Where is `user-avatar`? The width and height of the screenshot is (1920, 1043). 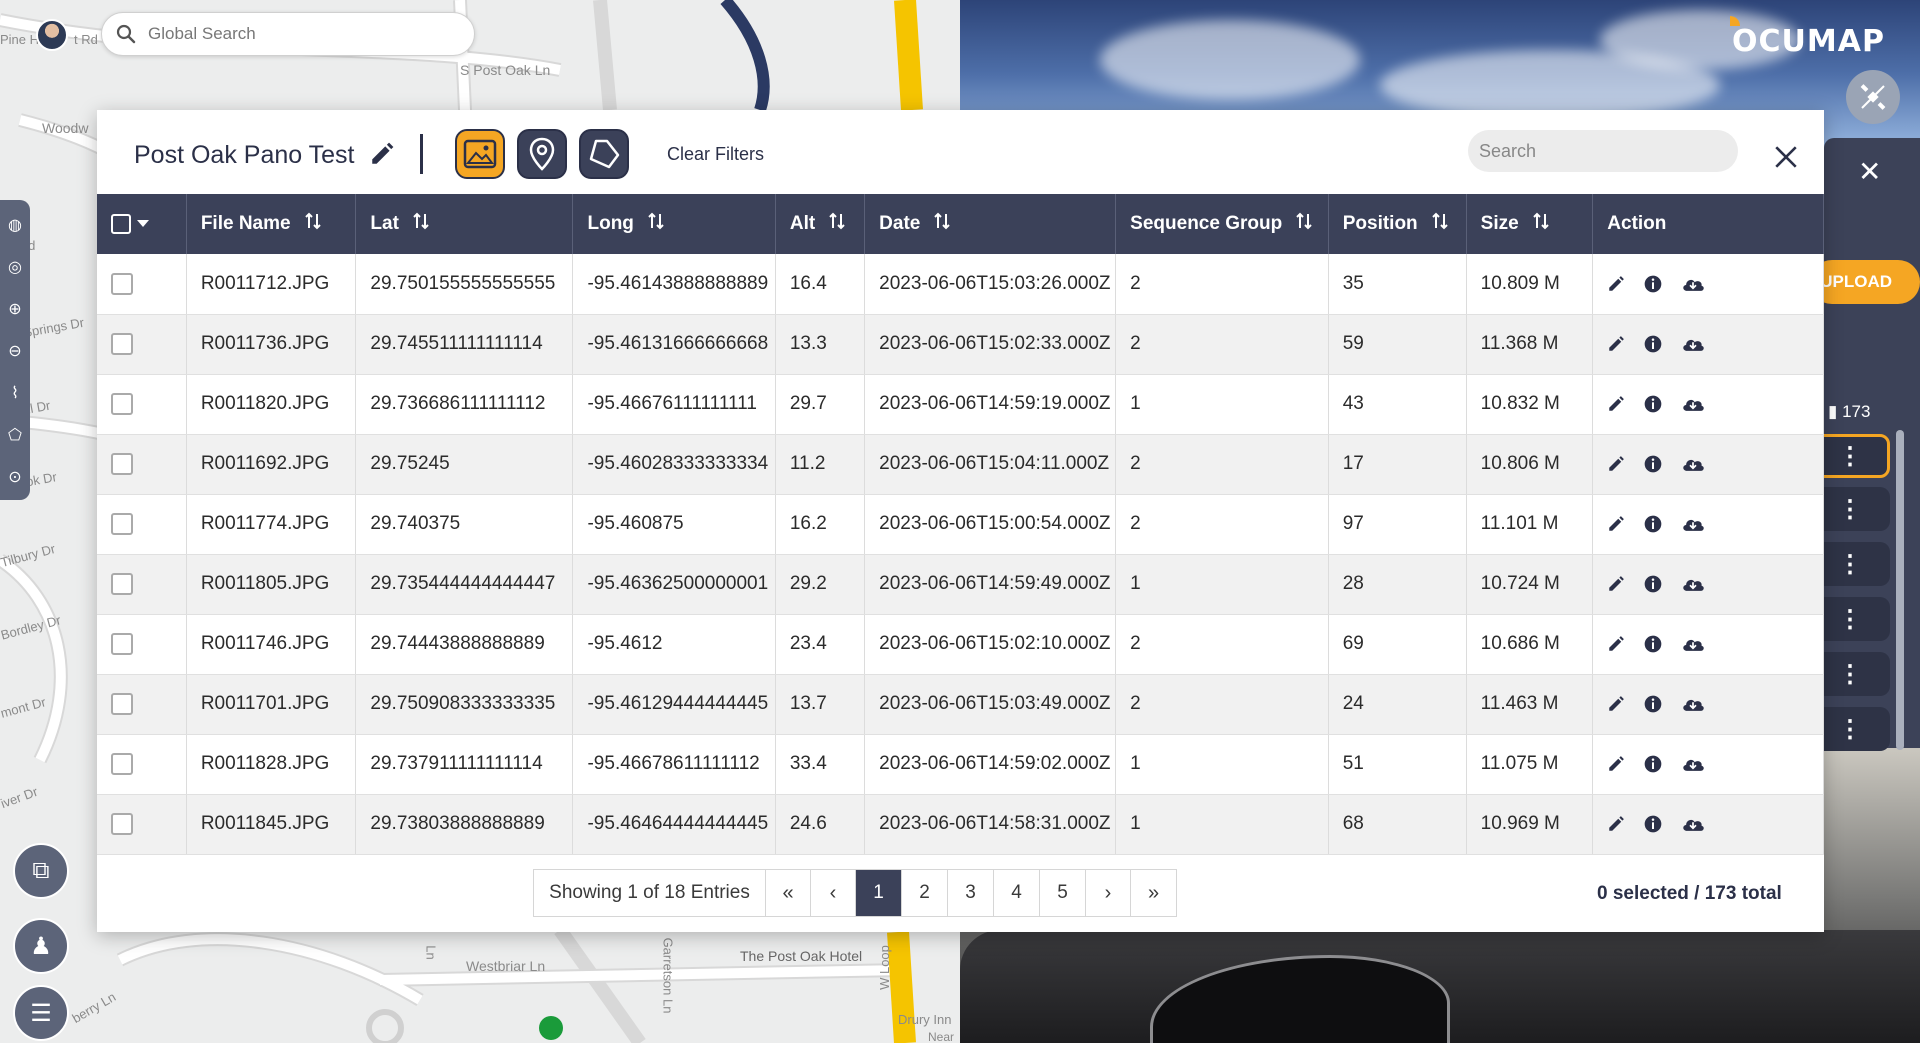 user-avatar is located at coordinates (52, 35).